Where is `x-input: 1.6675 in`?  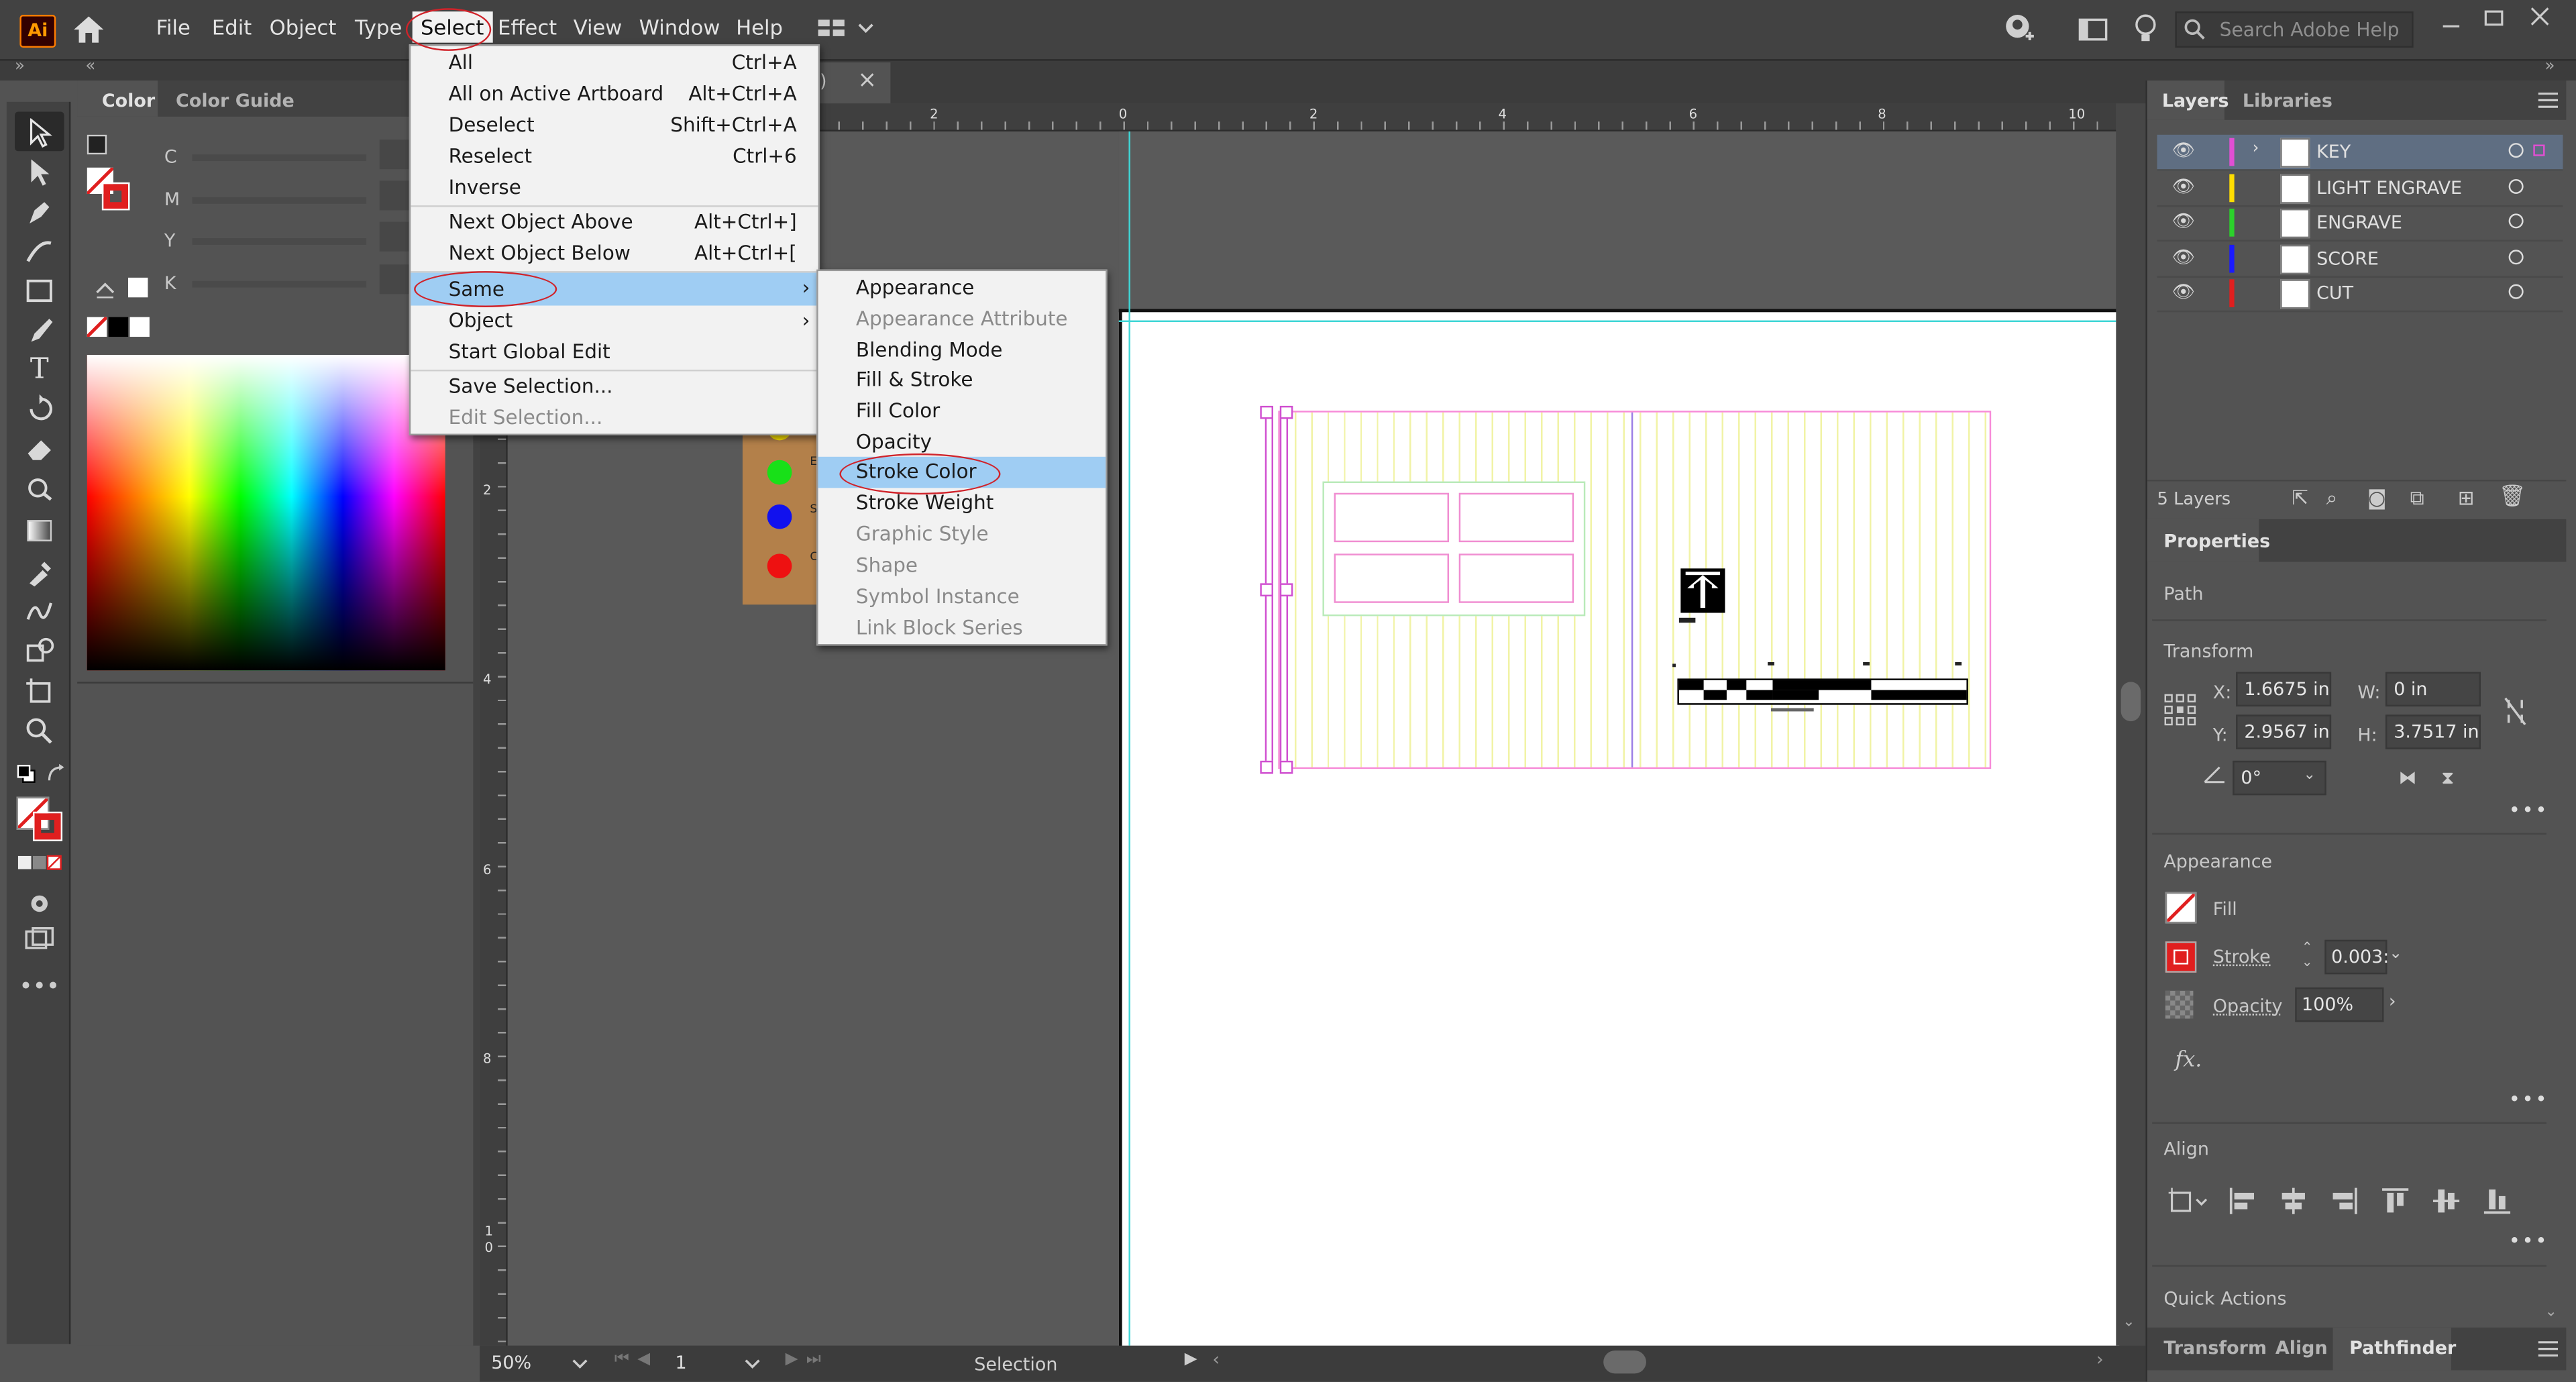
x-input: 1.6675 in is located at coordinates (2284, 689).